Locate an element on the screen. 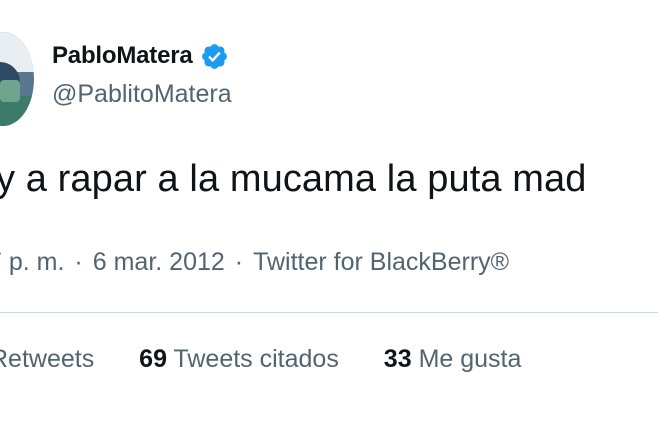  tweet-source: Twitter for BlackBerry® is located at coordinates (381, 262).